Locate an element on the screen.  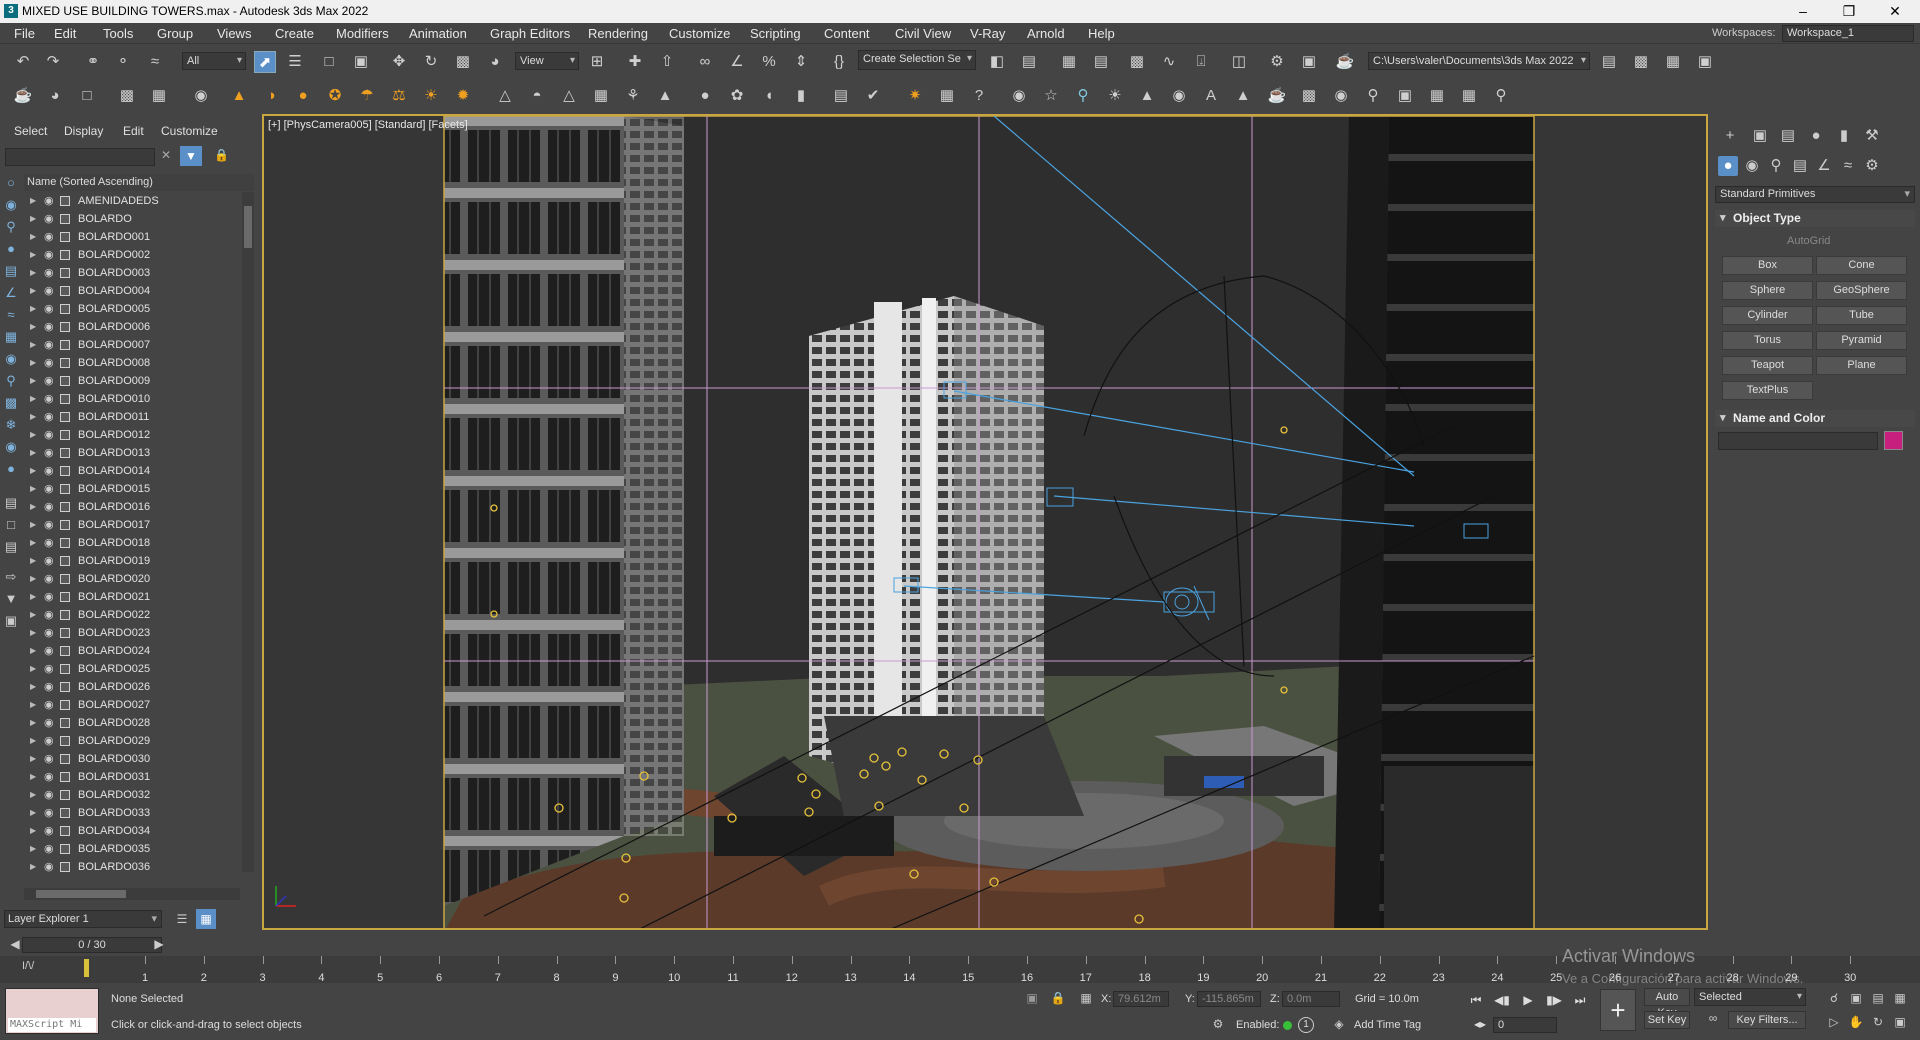
adaptive-degradation-icon: ⚙ is located at coordinates (1218, 1025).